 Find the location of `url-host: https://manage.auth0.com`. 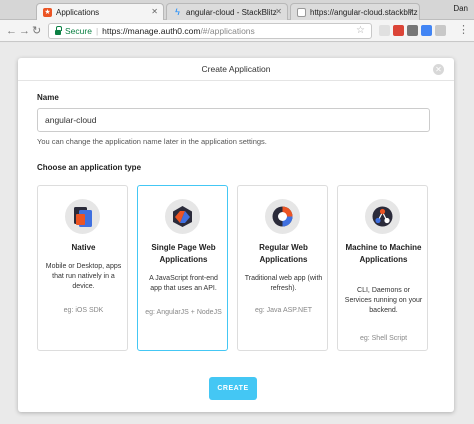

url-host: https://manage.auth0.com is located at coordinates (151, 31).